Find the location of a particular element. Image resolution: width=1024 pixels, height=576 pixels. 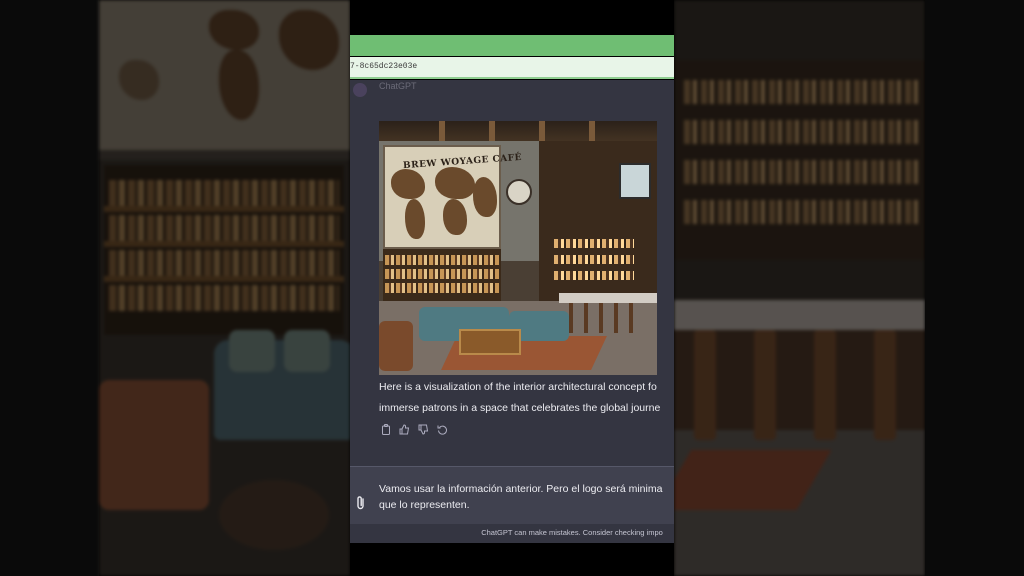

assistant-avatar is located at coordinates (360, 90).